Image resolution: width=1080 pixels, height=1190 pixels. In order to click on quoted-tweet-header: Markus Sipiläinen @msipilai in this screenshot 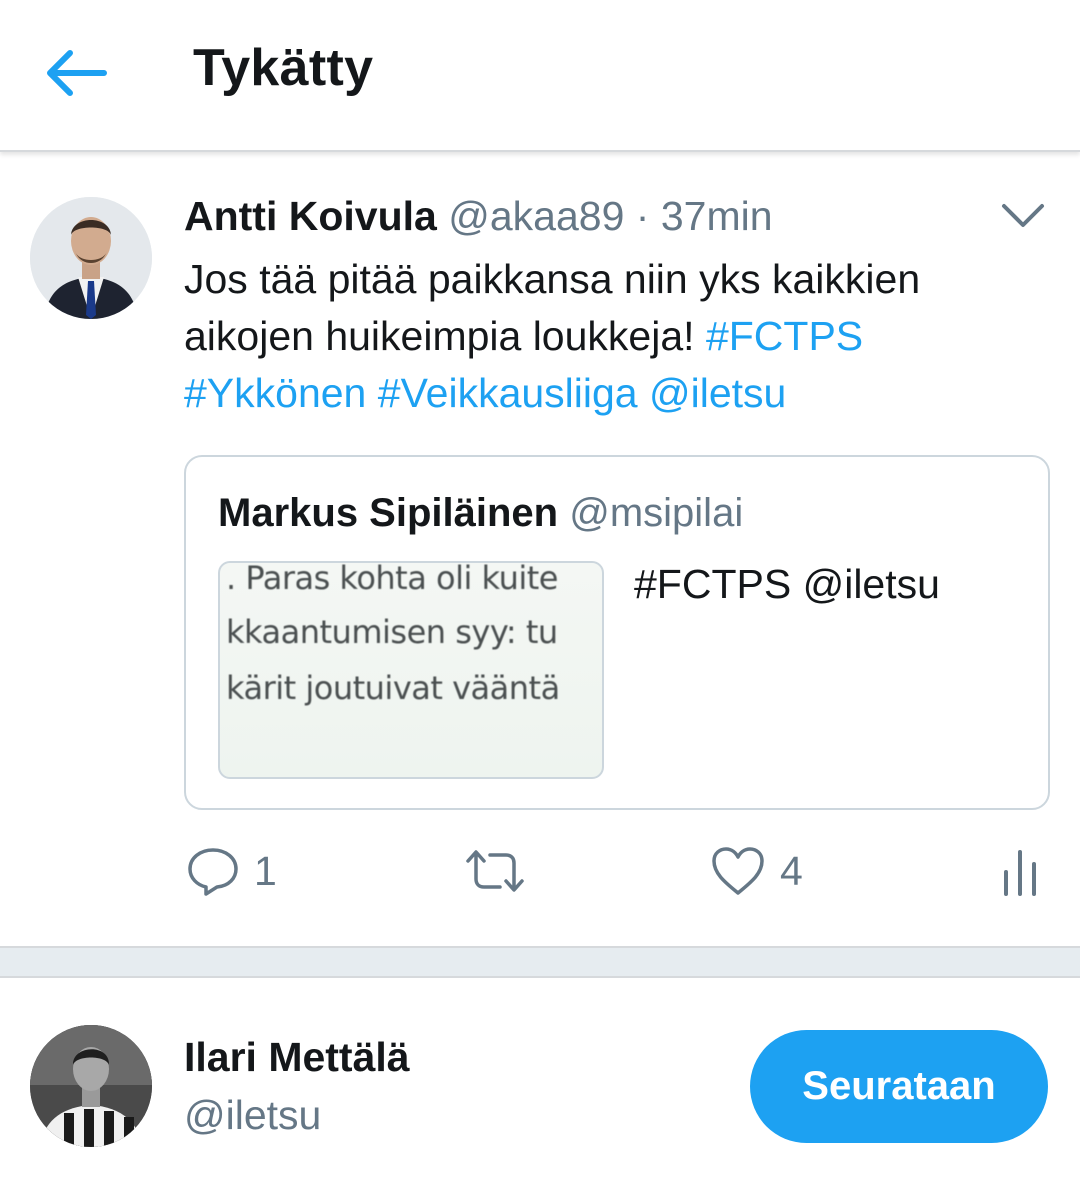, I will do `click(480, 513)`.